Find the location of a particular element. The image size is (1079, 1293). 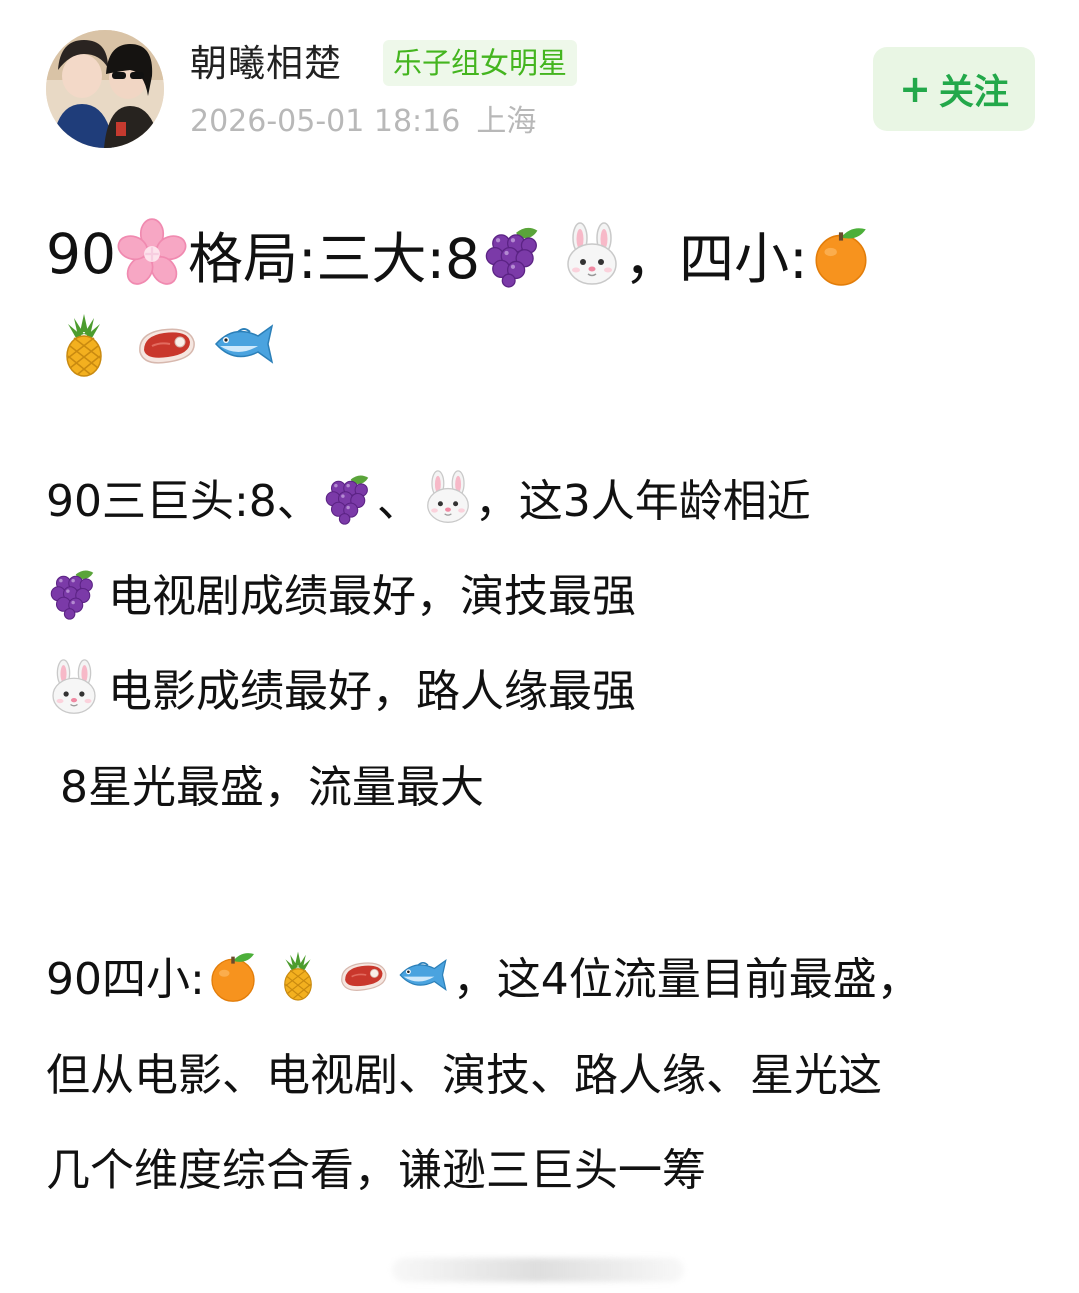

post-line: 90 格局:三大:8 ，四小: is located at coordinates (460, 254).